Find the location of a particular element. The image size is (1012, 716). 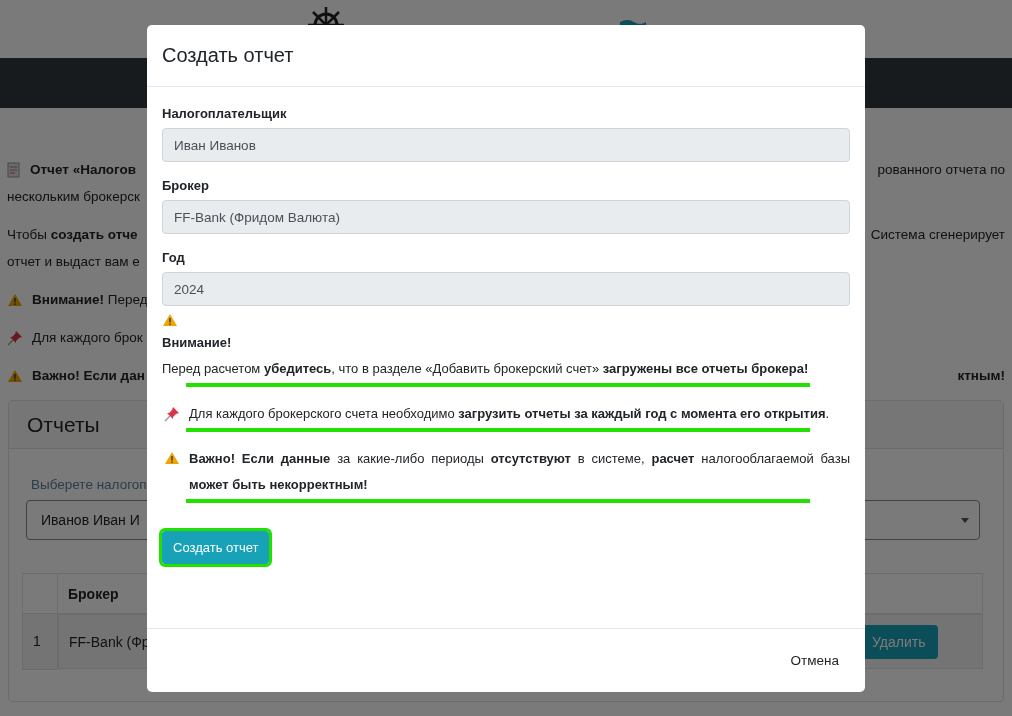

paragraph-text: Система сгенерирует is located at coordinates (937, 235).